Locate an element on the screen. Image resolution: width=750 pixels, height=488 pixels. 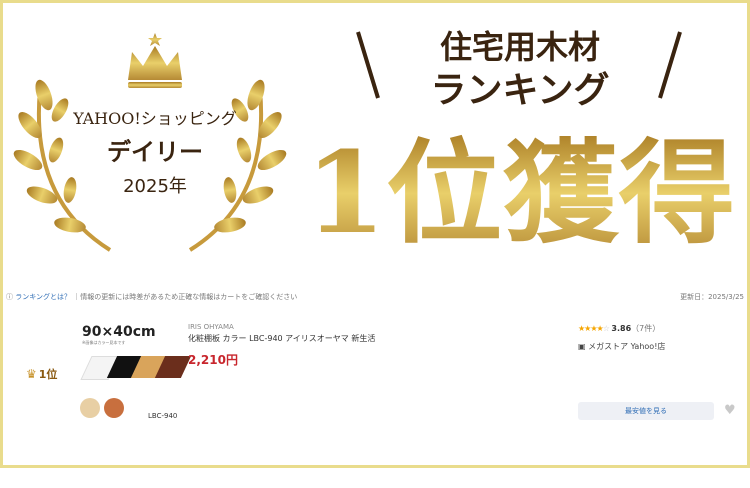
swatch-cherry is located at coordinates (114, 408).